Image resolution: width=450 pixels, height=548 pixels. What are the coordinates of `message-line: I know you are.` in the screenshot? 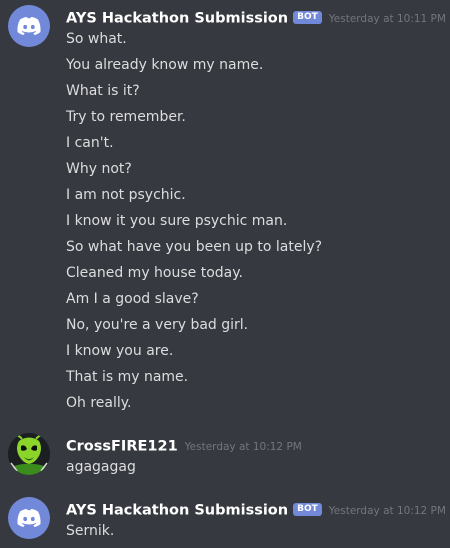 It's located at (120, 351).